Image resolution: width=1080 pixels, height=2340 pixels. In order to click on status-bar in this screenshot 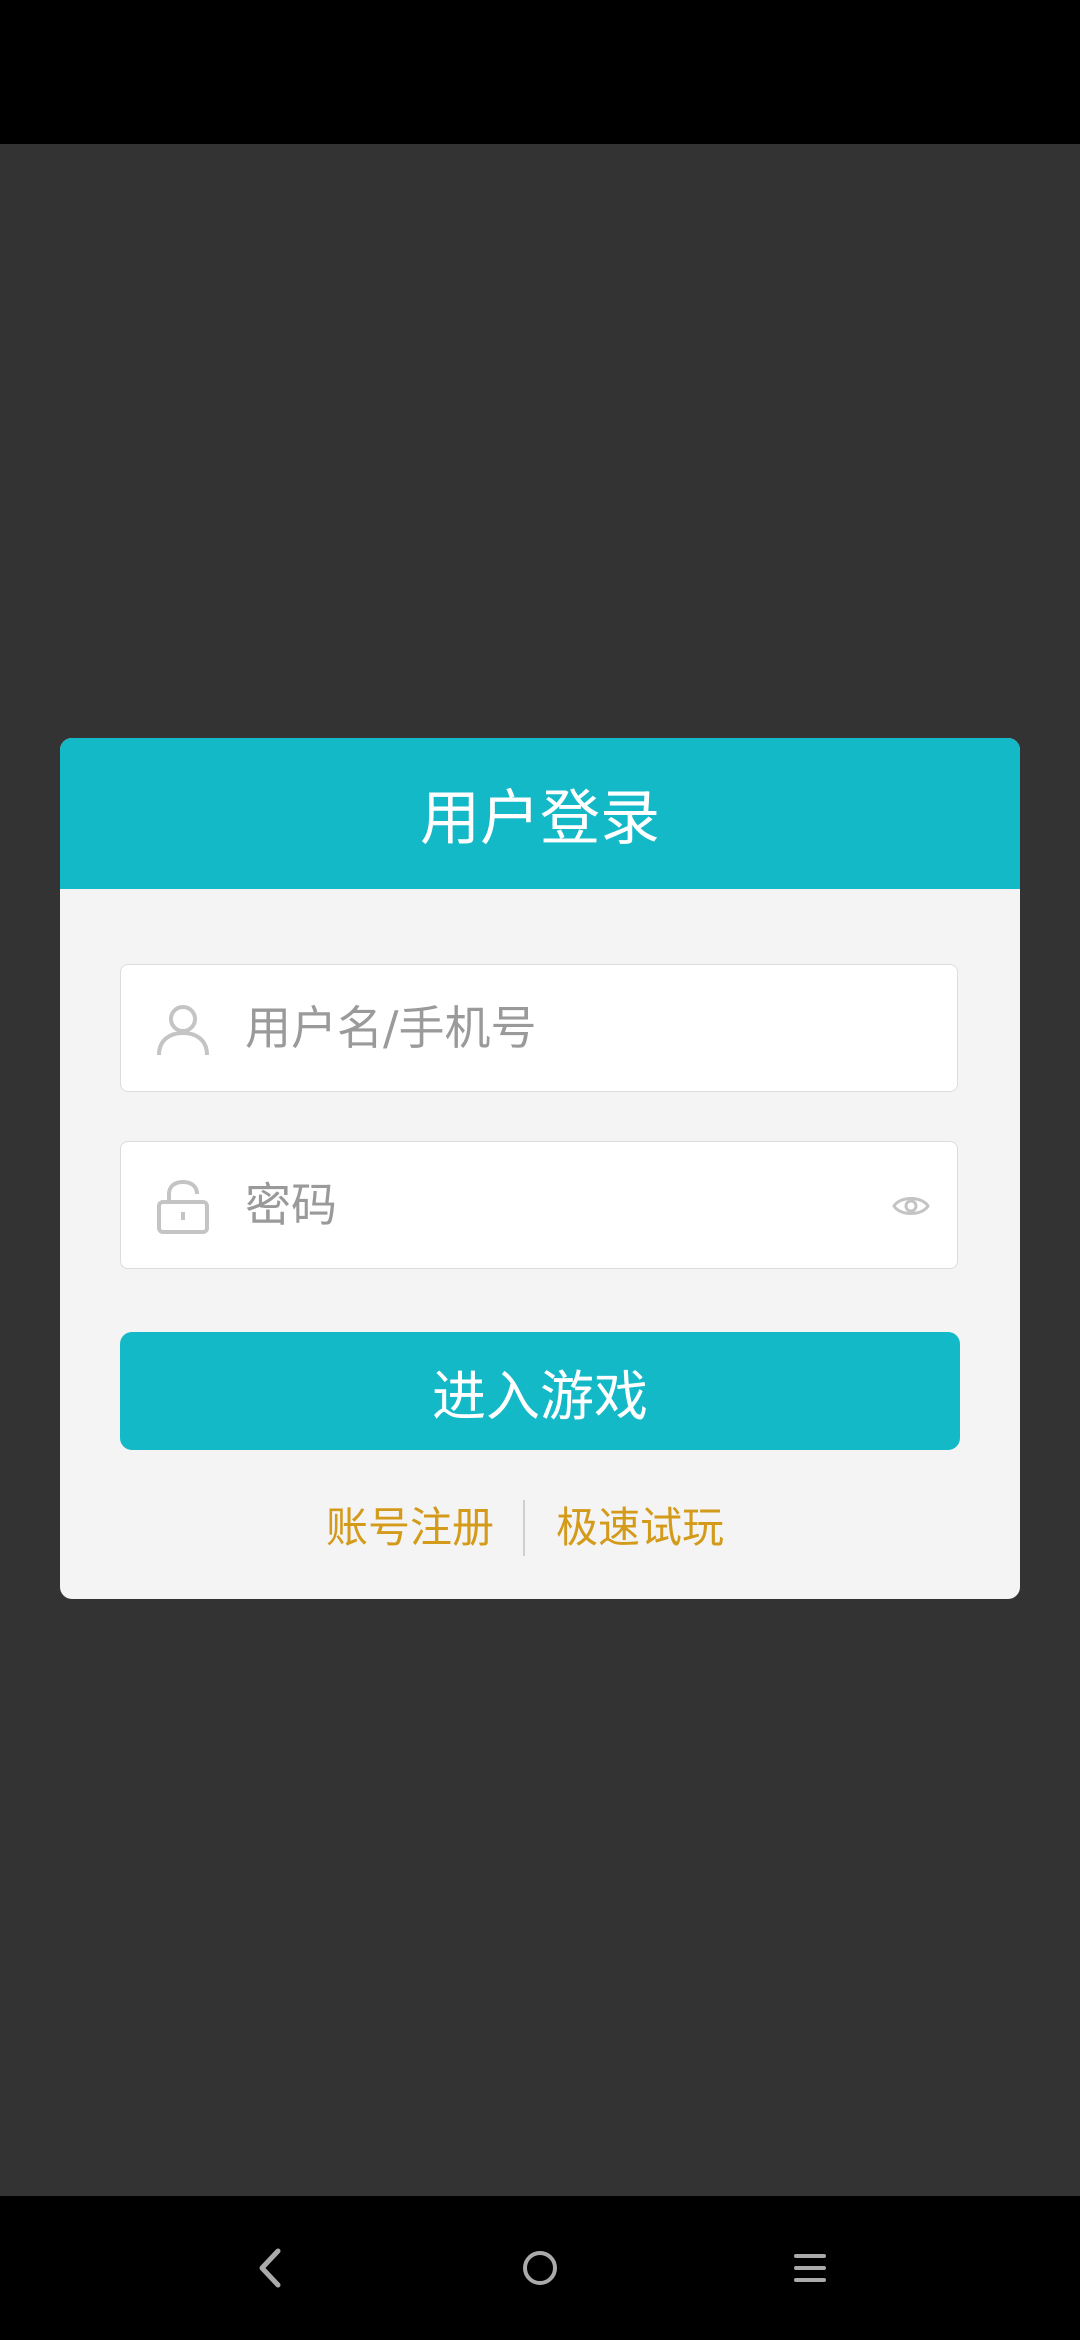, I will do `click(540, 72)`.